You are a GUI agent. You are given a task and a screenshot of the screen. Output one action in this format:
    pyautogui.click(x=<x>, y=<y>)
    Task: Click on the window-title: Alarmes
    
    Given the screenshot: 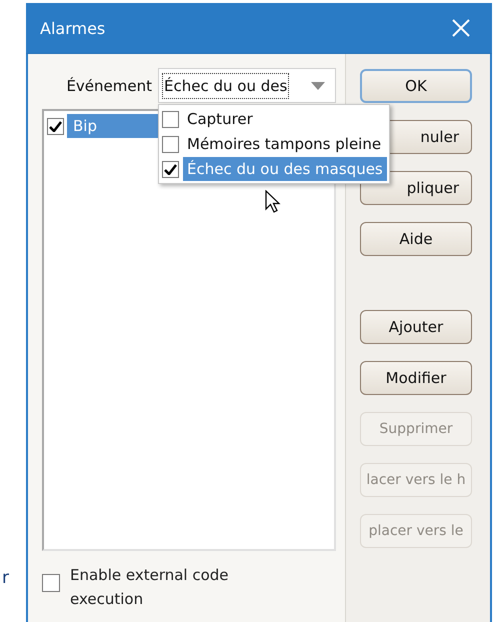 What is the action you would take?
    pyautogui.click(x=73, y=28)
    